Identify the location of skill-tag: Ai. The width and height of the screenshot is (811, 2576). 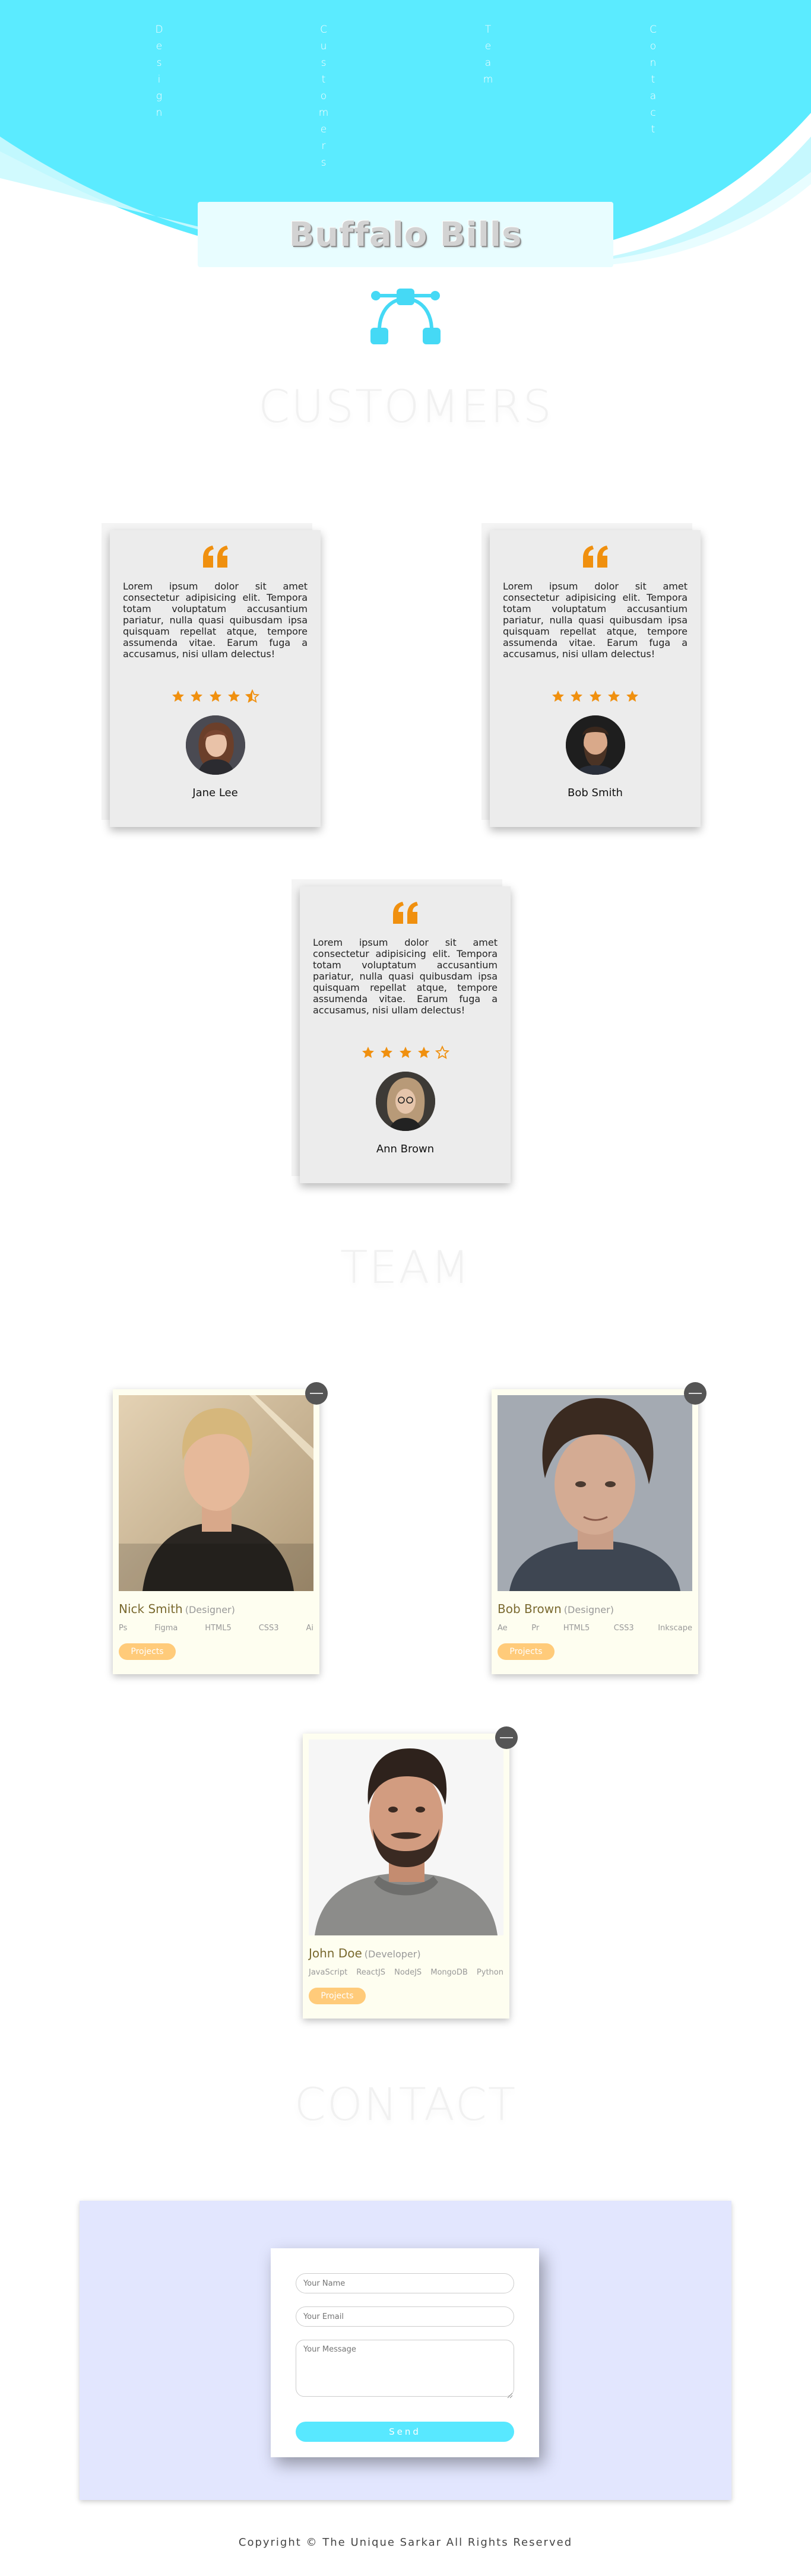
(309, 1628).